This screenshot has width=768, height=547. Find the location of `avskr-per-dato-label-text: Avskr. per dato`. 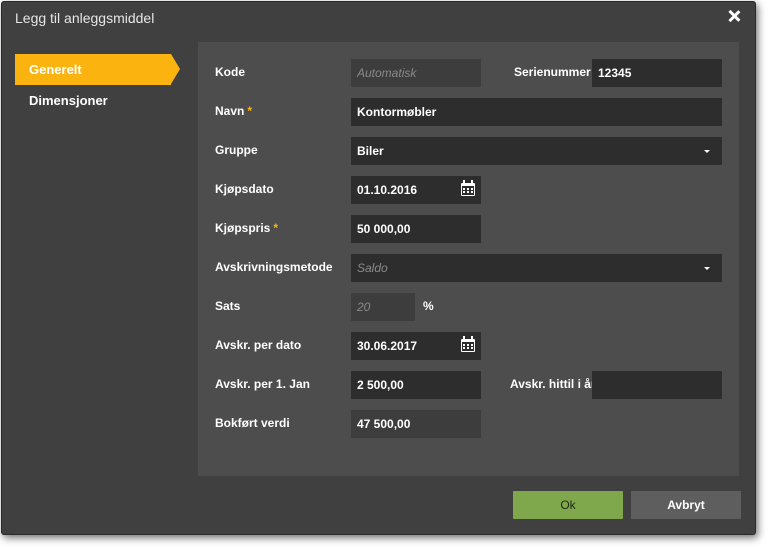

avskr-per-dato-label-text: Avskr. per dato is located at coordinates (258, 345).